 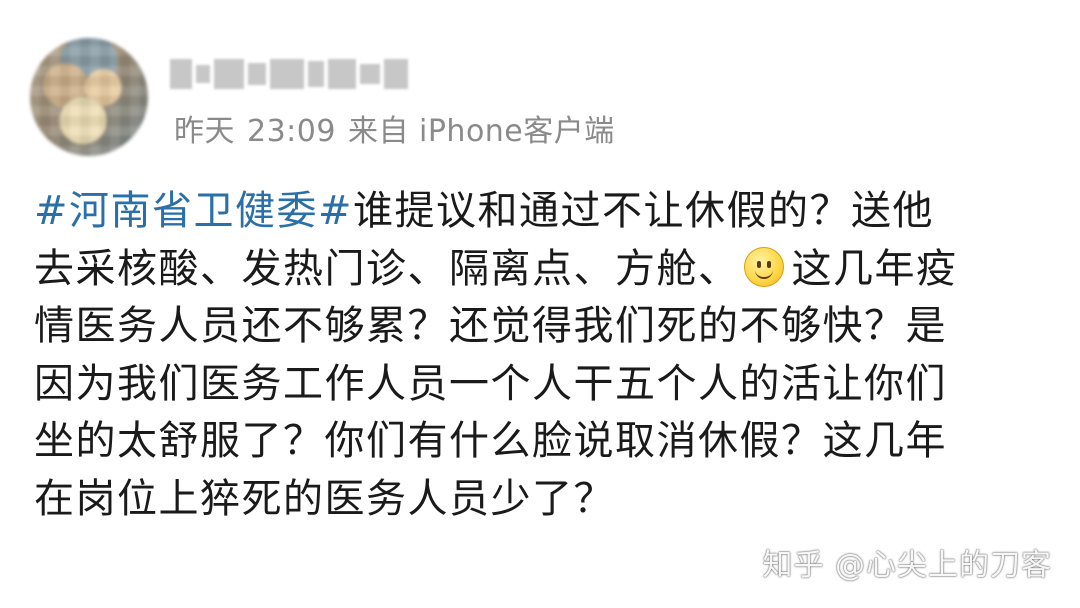 I want to click on content-text: 这几年疫, so click(x=874, y=268).